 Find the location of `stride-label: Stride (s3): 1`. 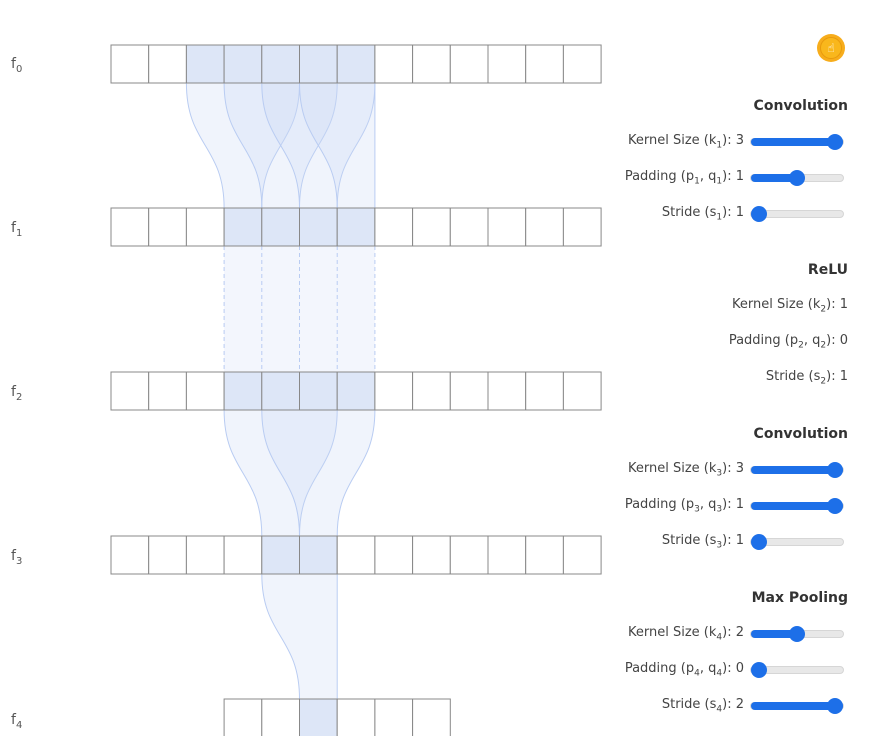

stride-label: Stride (s3): 1 is located at coordinates (703, 542).